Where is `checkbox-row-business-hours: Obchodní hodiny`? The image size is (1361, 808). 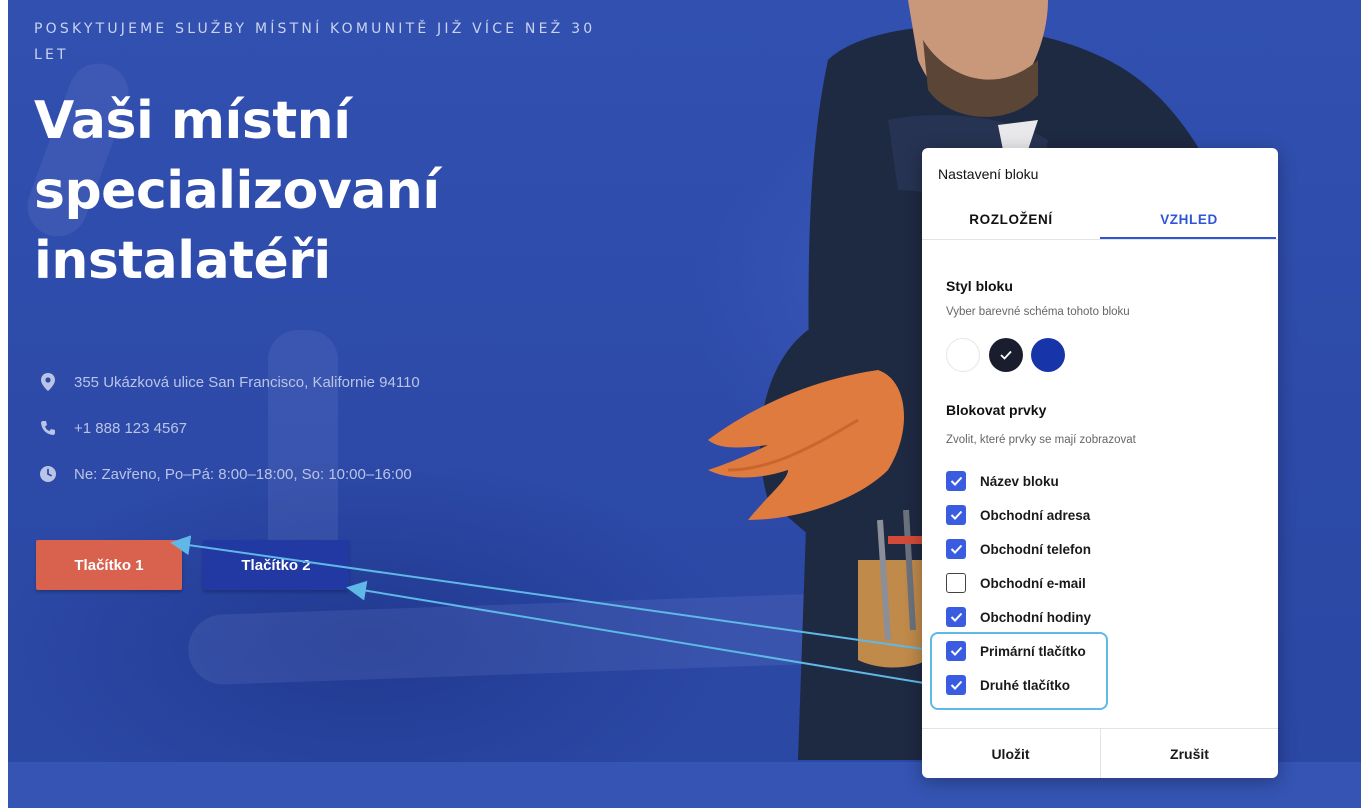
checkbox-row-business-hours: Obchodní hodiny is located at coordinates (1018, 617).